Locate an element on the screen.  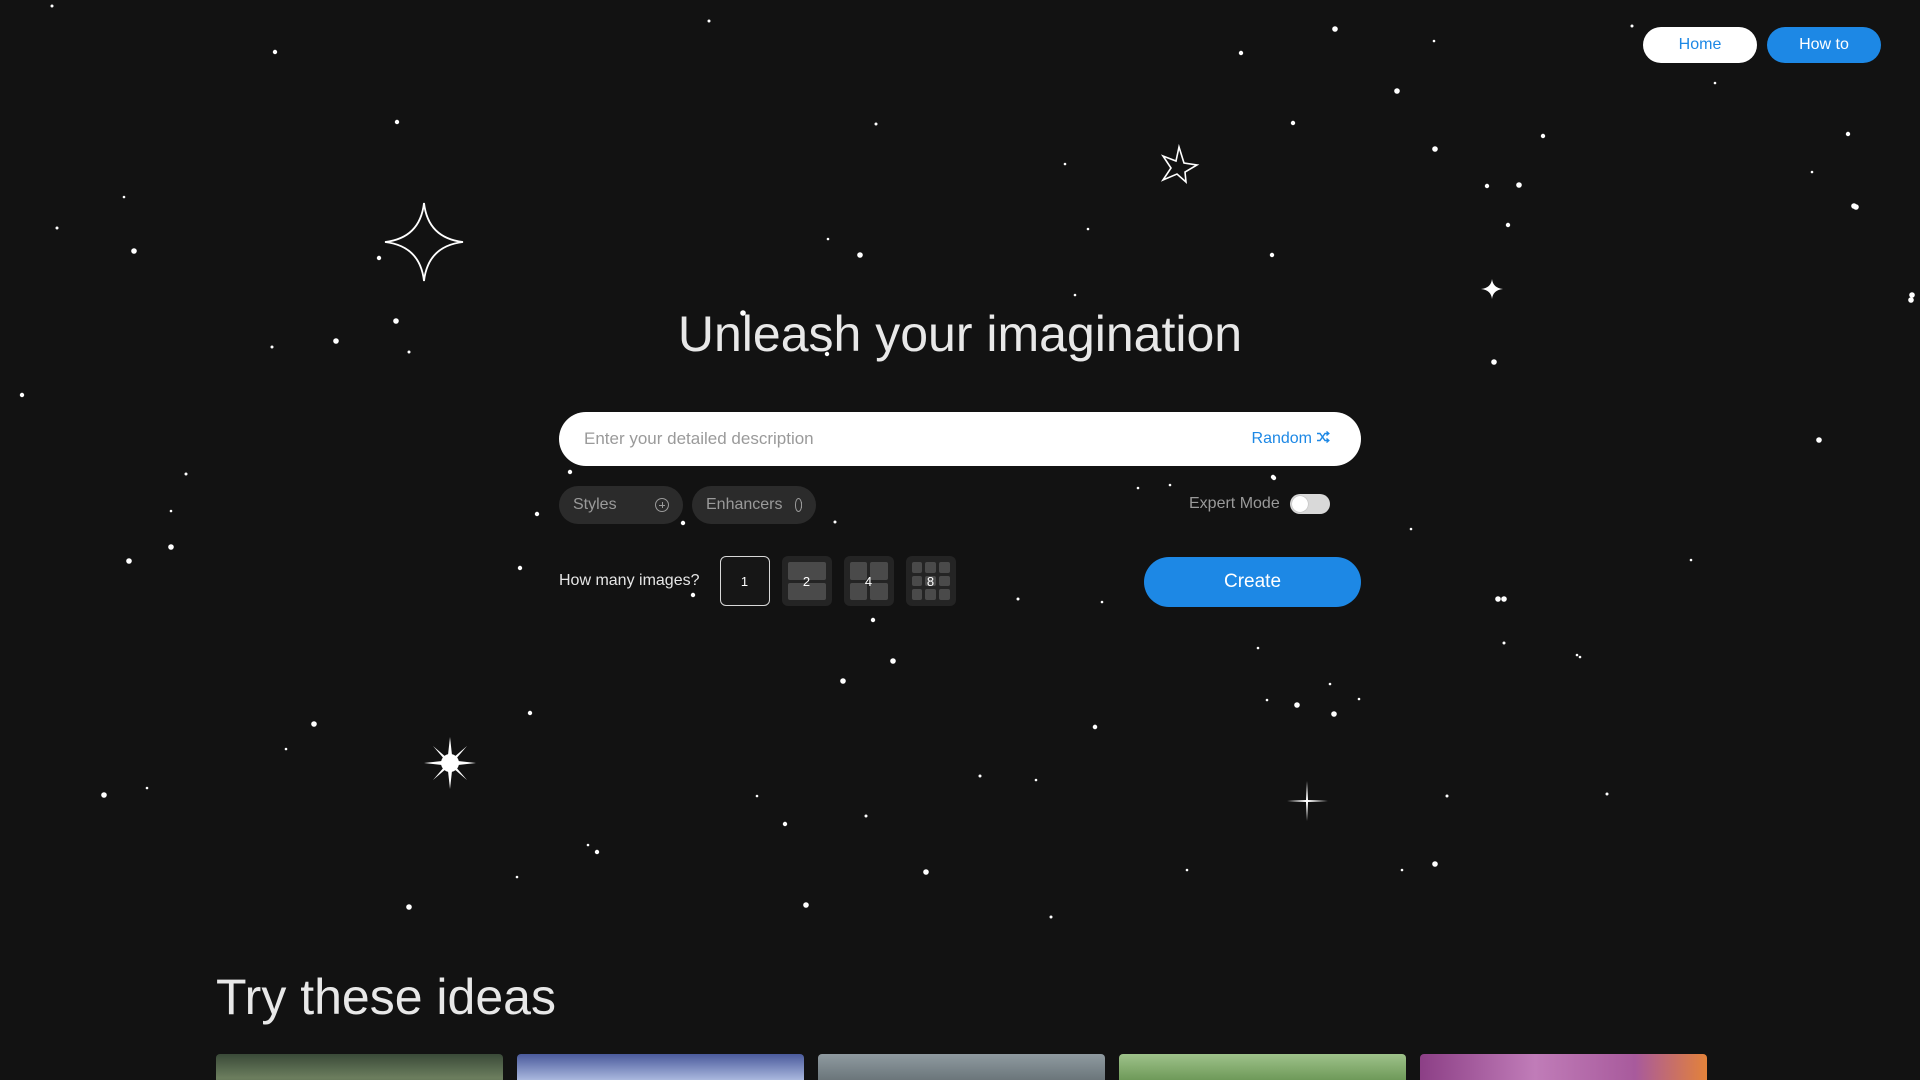
image-count-option-4: 4 is located at coordinates (868, 581).